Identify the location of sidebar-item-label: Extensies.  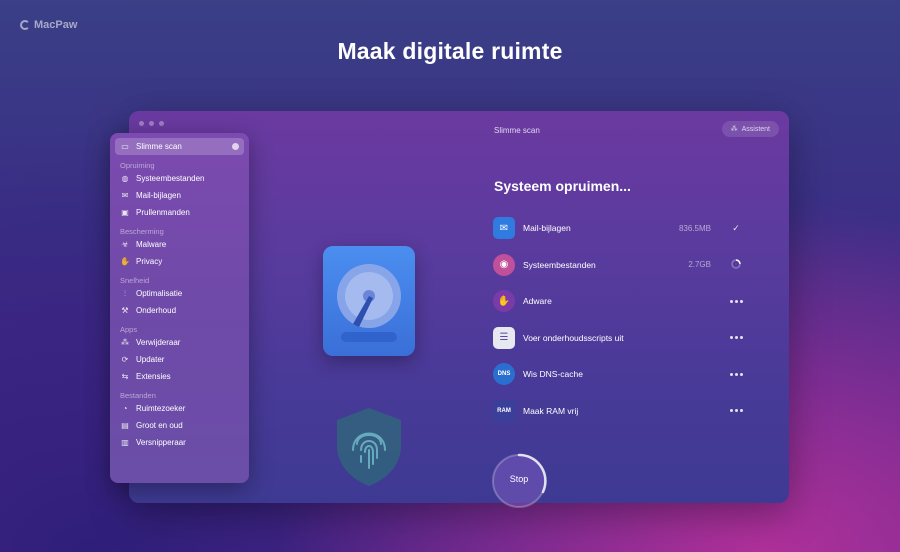
(153, 376).